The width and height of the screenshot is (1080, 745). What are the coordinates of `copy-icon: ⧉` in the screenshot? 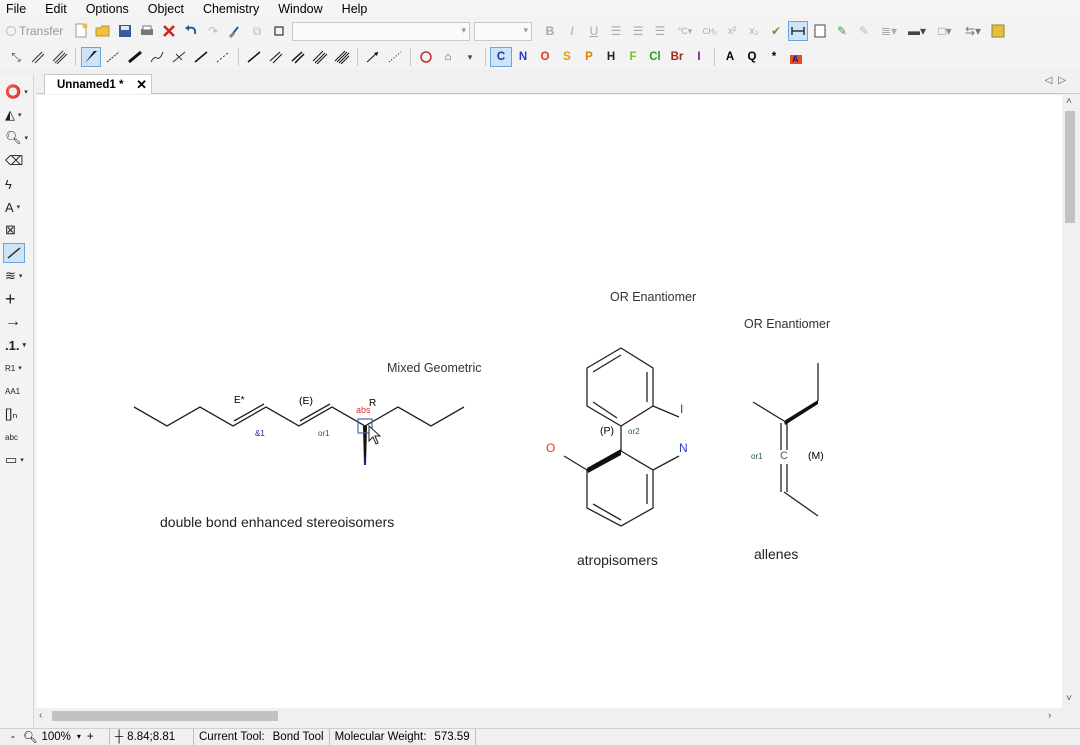 It's located at (257, 31).